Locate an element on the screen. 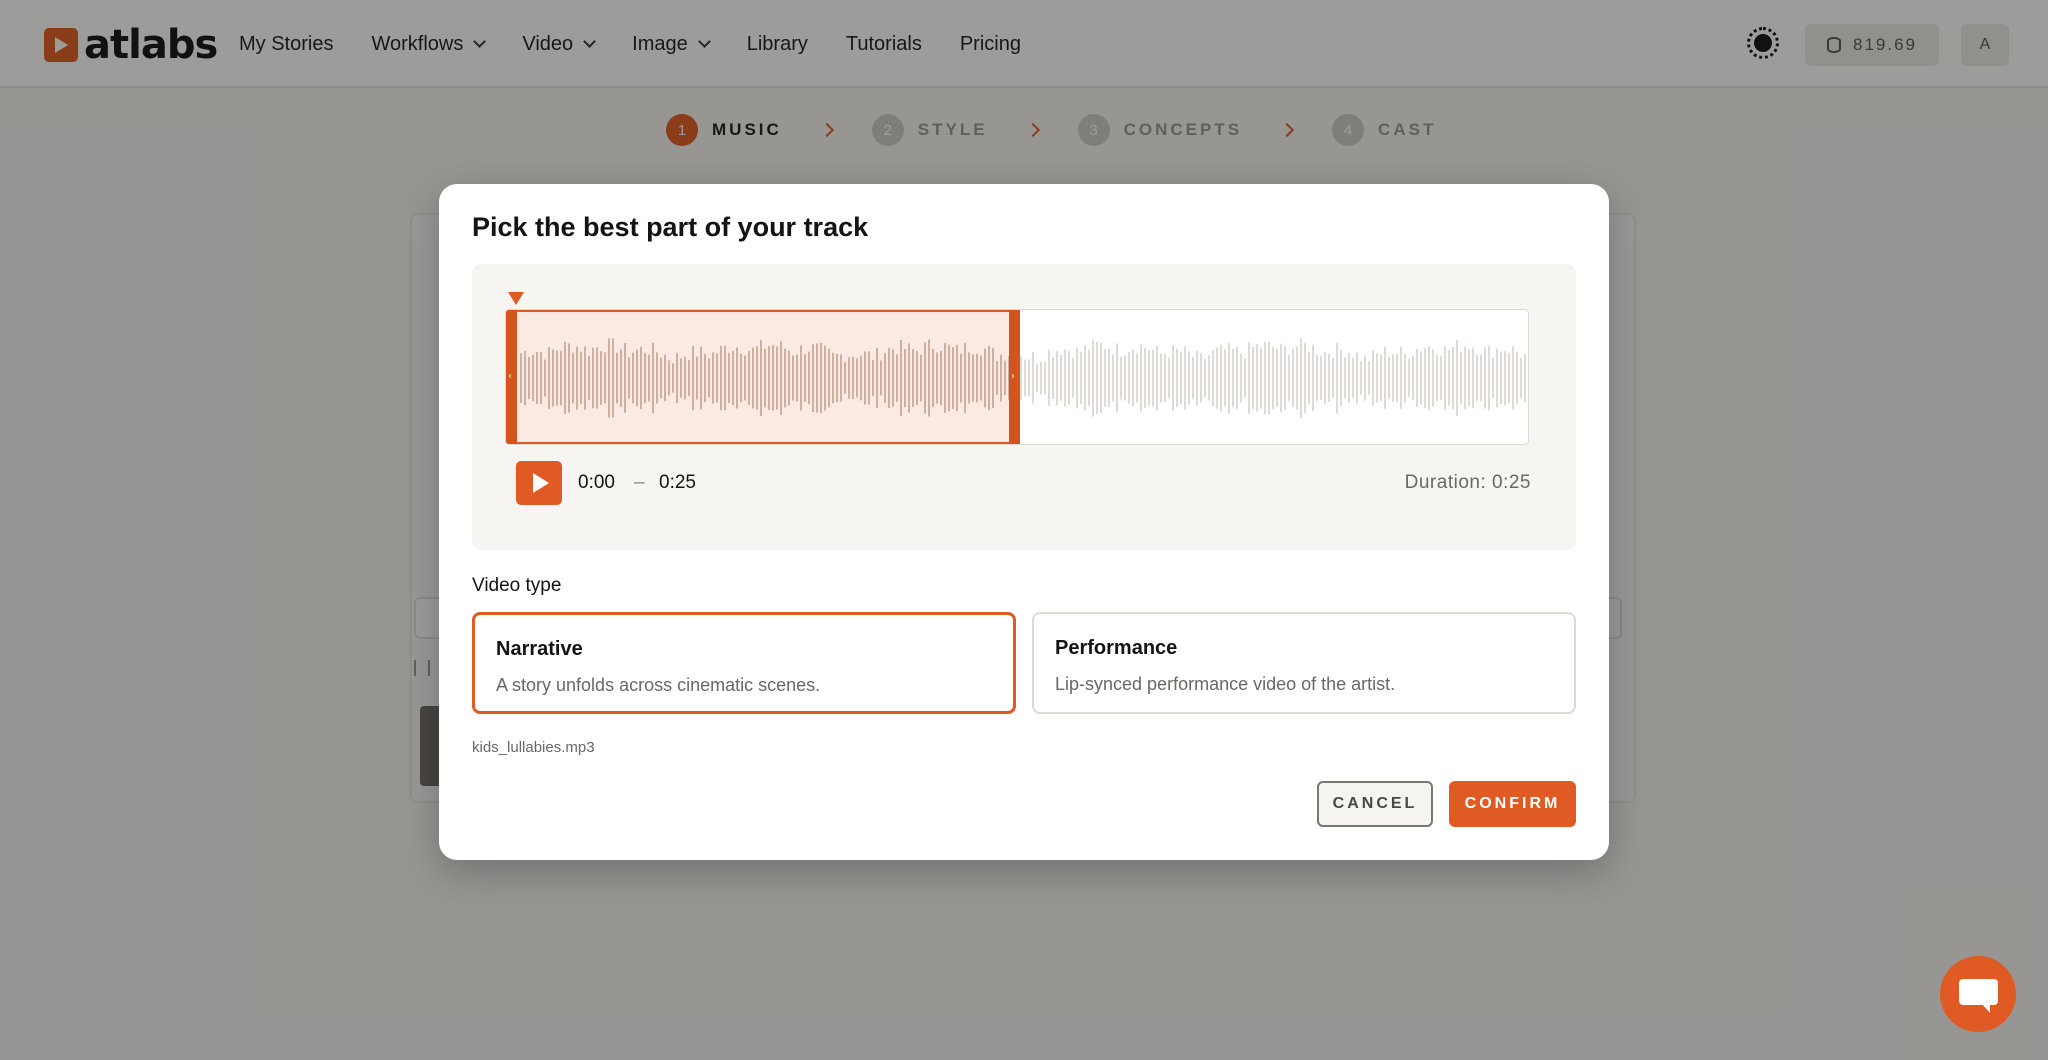 This screenshot has height=1060, width=2048. video-type-label: Video type is located at coordinates (517, 585).